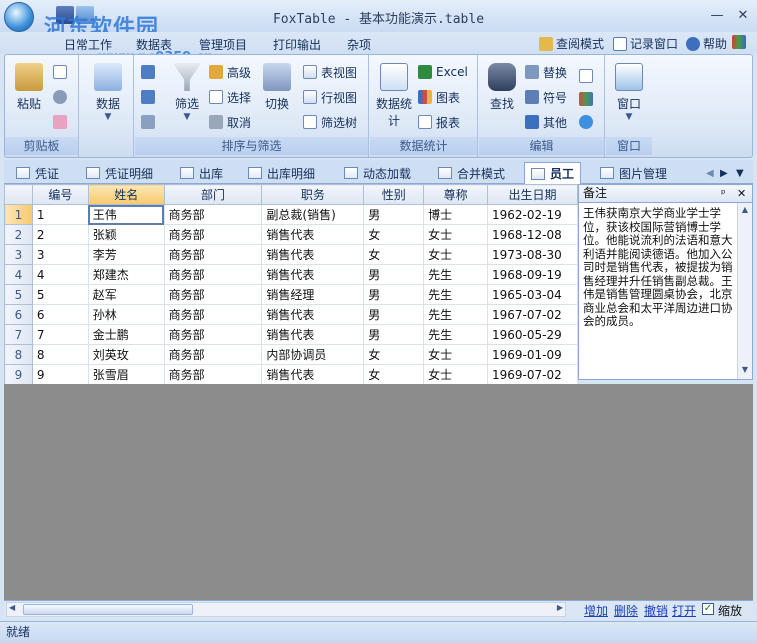 The height and width of the screenshot is (643, 757). I want to click on tab-list-dropdown: ▼, so click(740, 173).